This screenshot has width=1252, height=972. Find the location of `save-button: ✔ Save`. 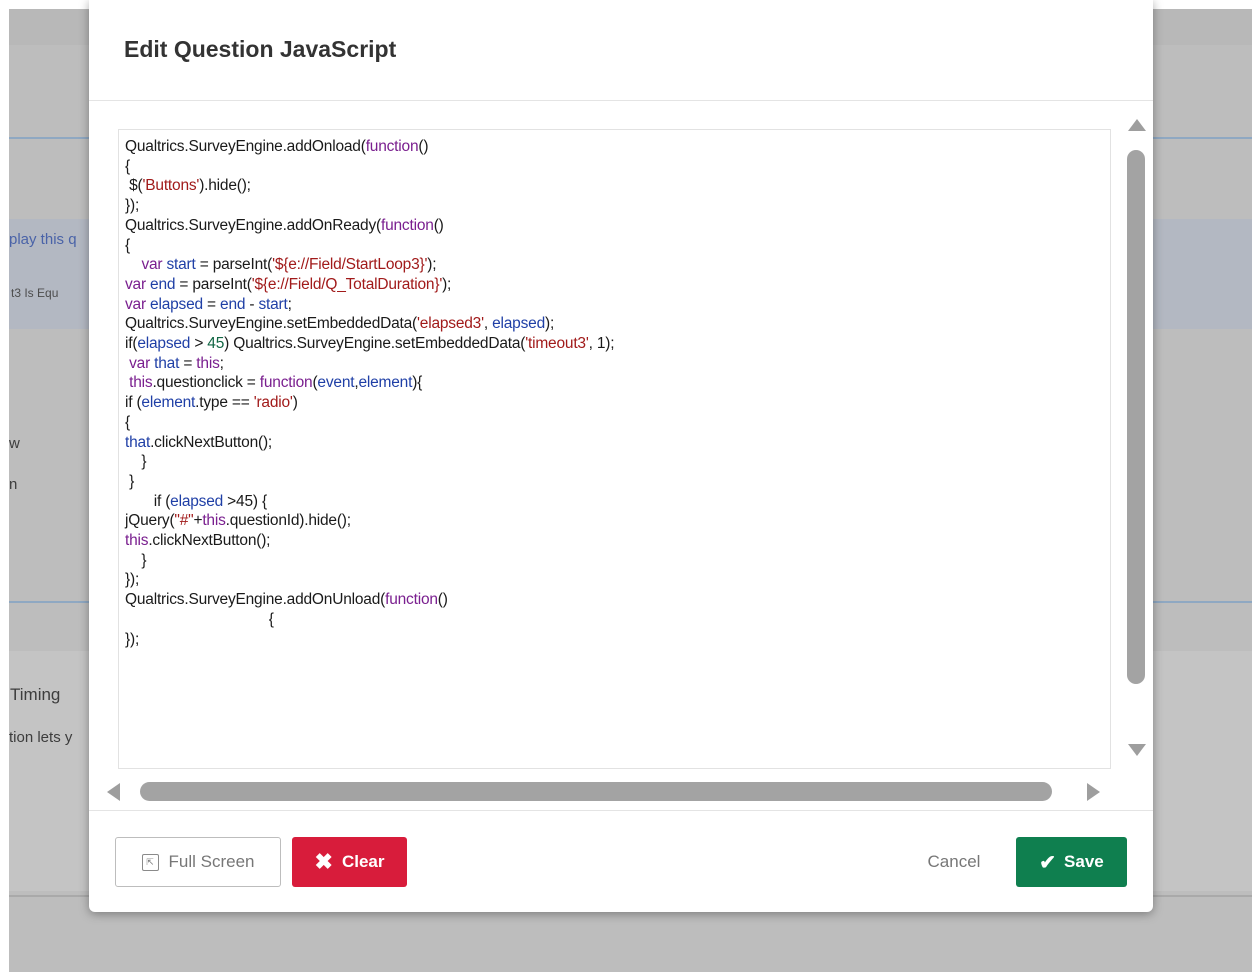

save-button: ✔ Save is located at coordinates (1071, 862).